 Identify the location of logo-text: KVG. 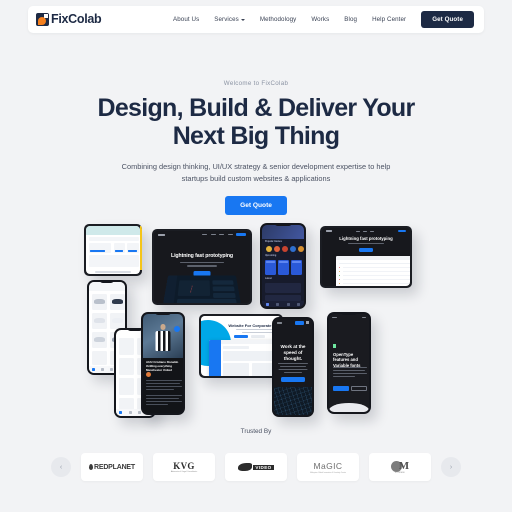
(184, 465).